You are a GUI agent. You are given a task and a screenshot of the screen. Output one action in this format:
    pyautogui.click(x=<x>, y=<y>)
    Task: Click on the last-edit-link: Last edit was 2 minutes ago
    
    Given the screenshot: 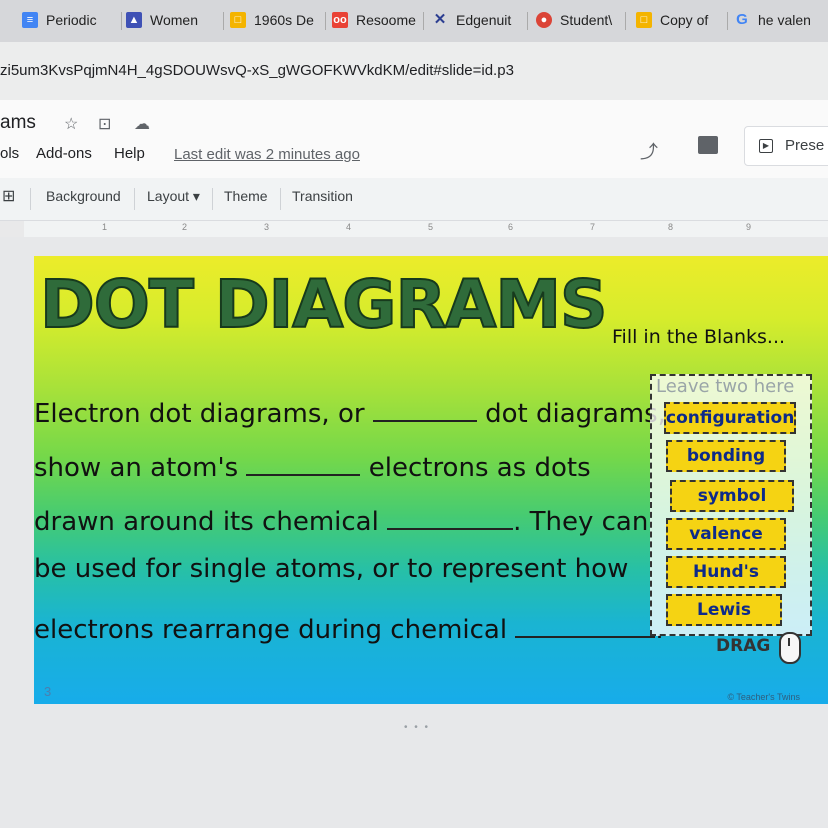 What is the action you would take?
    pyautogui.click(x=267, y=154)
    